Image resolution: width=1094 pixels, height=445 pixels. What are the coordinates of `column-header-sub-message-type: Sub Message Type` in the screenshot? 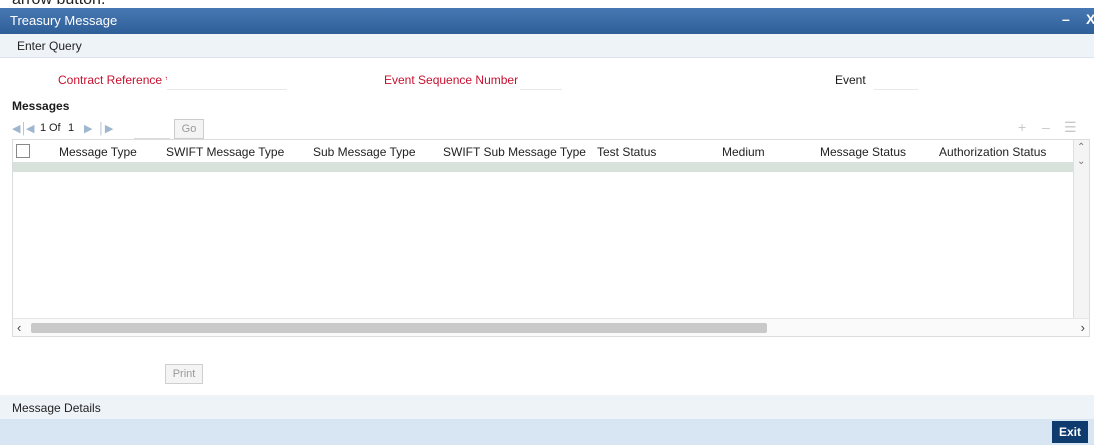 It's located at (364, 152).